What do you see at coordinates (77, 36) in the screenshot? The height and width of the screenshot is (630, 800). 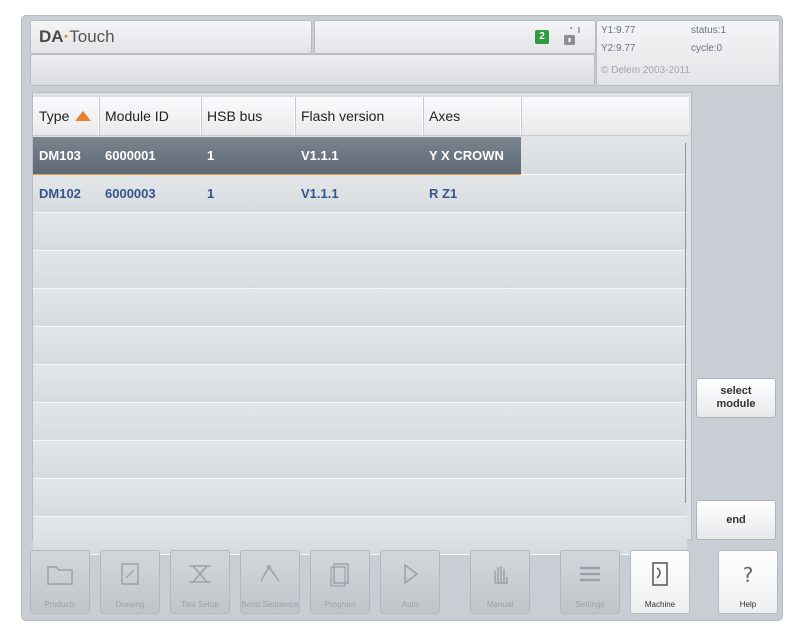 I see `app-logo: DA·Touch` at bounding box center [77, 36].